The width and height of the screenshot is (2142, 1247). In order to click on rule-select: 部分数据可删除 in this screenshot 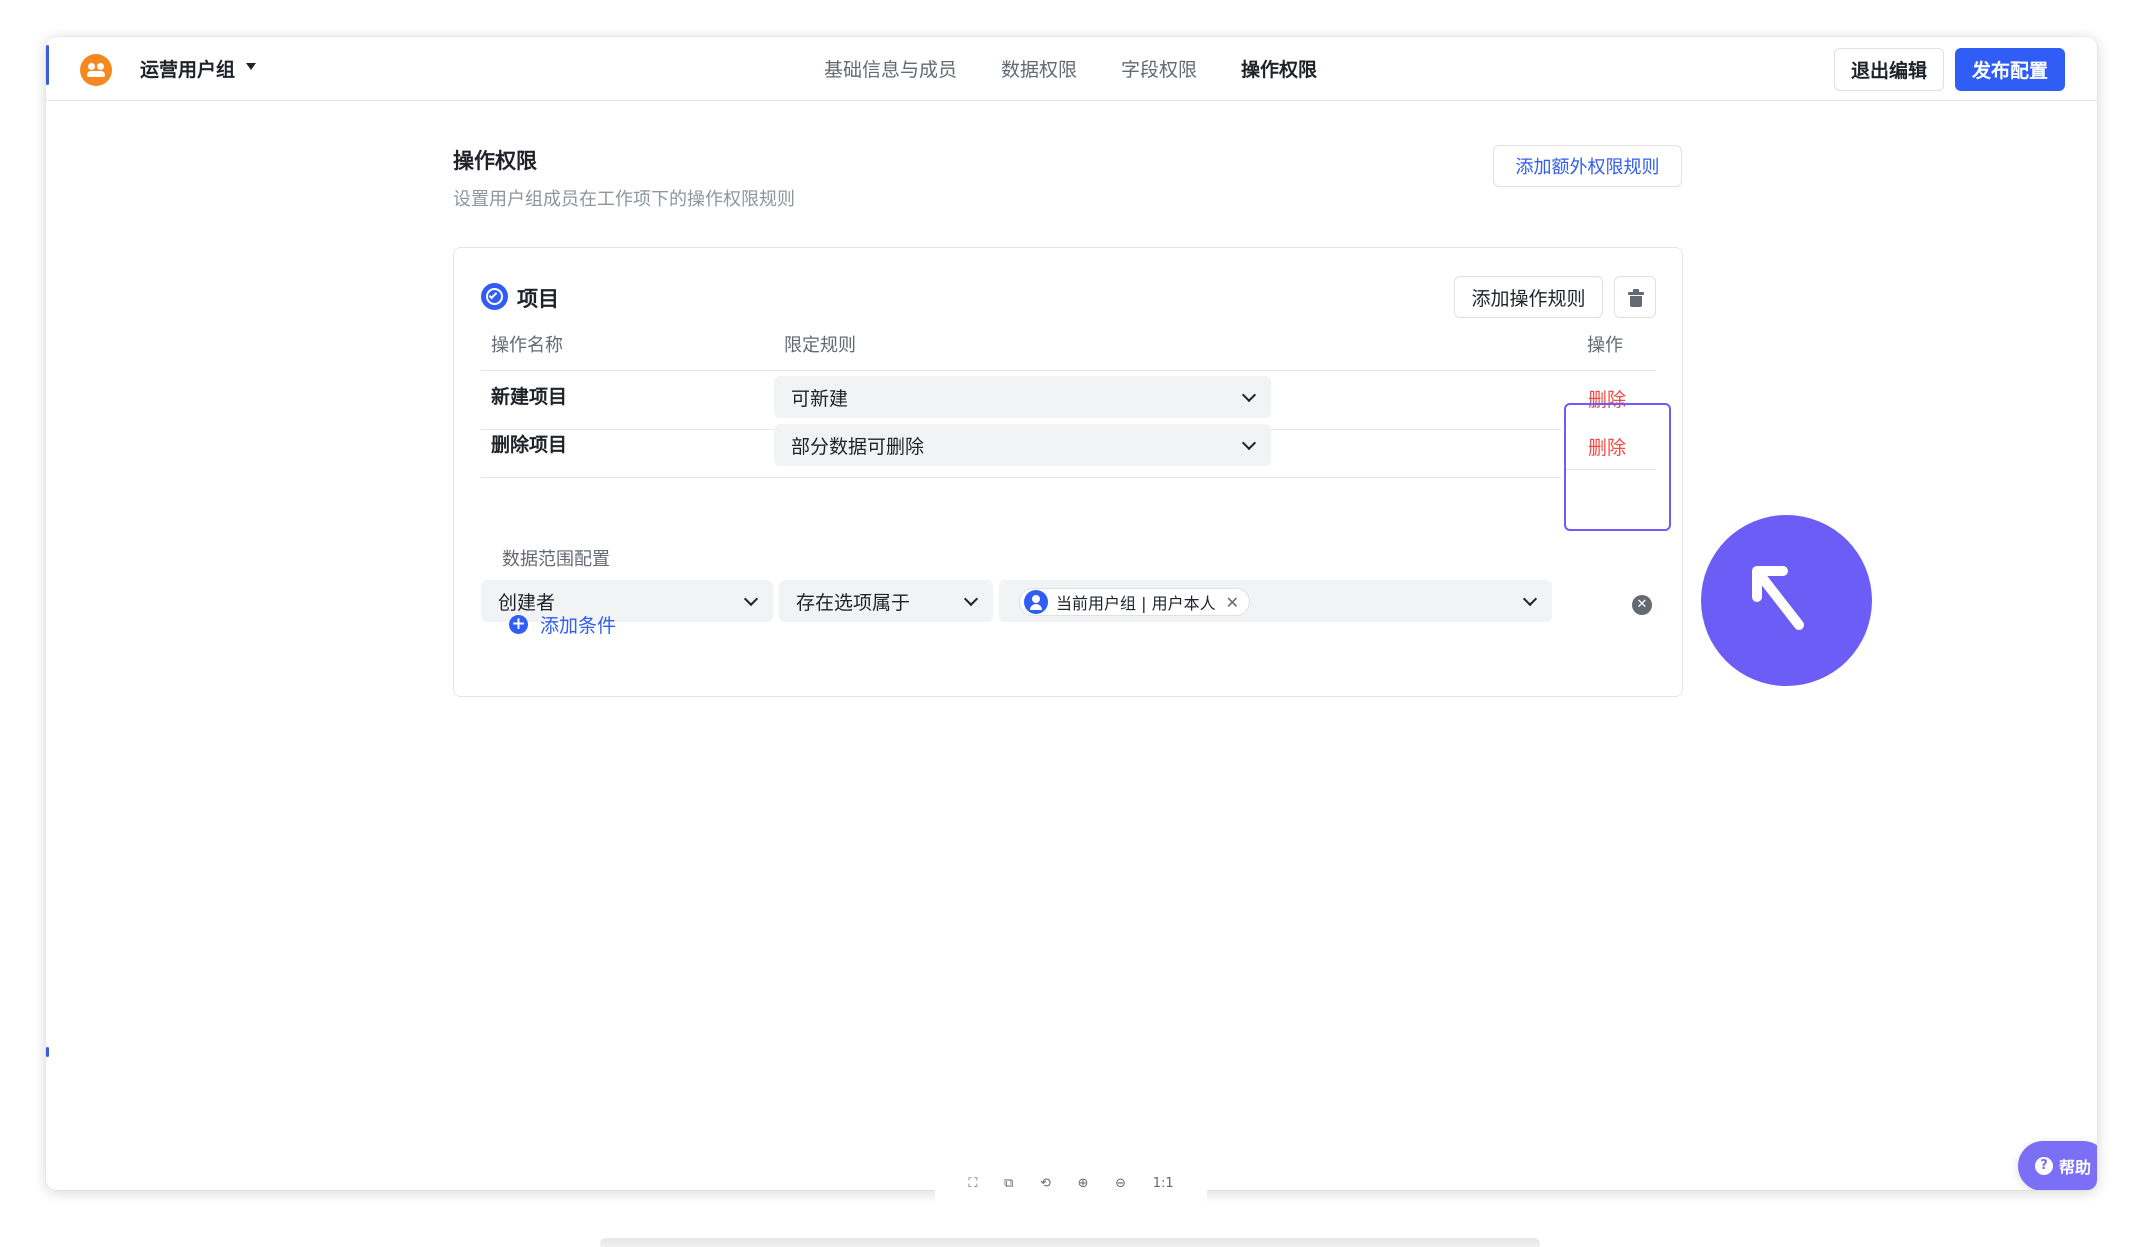, I will do `click(1022, 445)`.